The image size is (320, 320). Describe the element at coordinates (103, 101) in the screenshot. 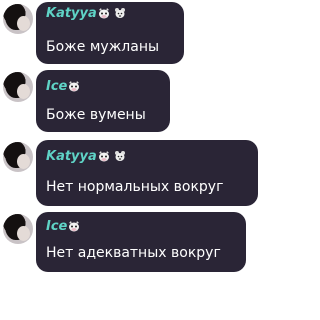

I see `message-bubble: Ice Боже вумены` at that location.